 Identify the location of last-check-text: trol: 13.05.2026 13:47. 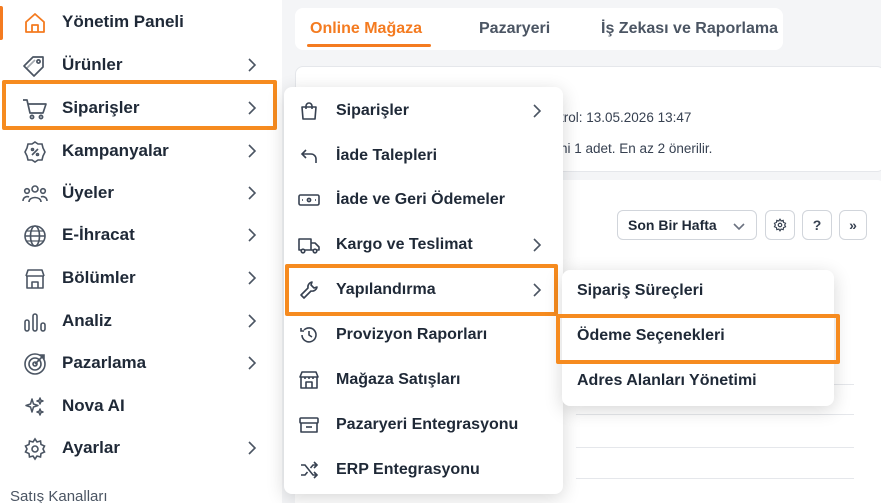
(626, 117).